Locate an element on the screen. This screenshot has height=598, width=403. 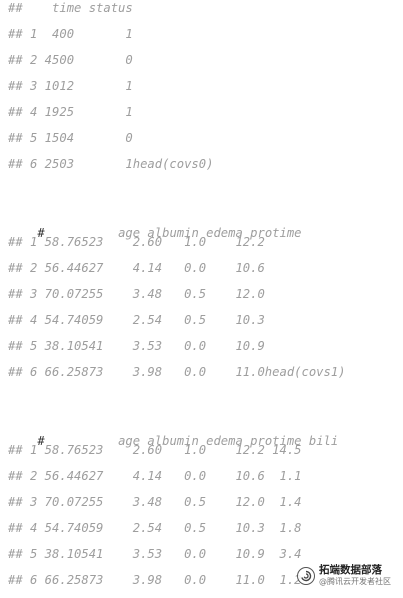
output-line: ## 6 66.25873 3.98 0.0 11.0head(covs1) is located at coordinates (177, 372).